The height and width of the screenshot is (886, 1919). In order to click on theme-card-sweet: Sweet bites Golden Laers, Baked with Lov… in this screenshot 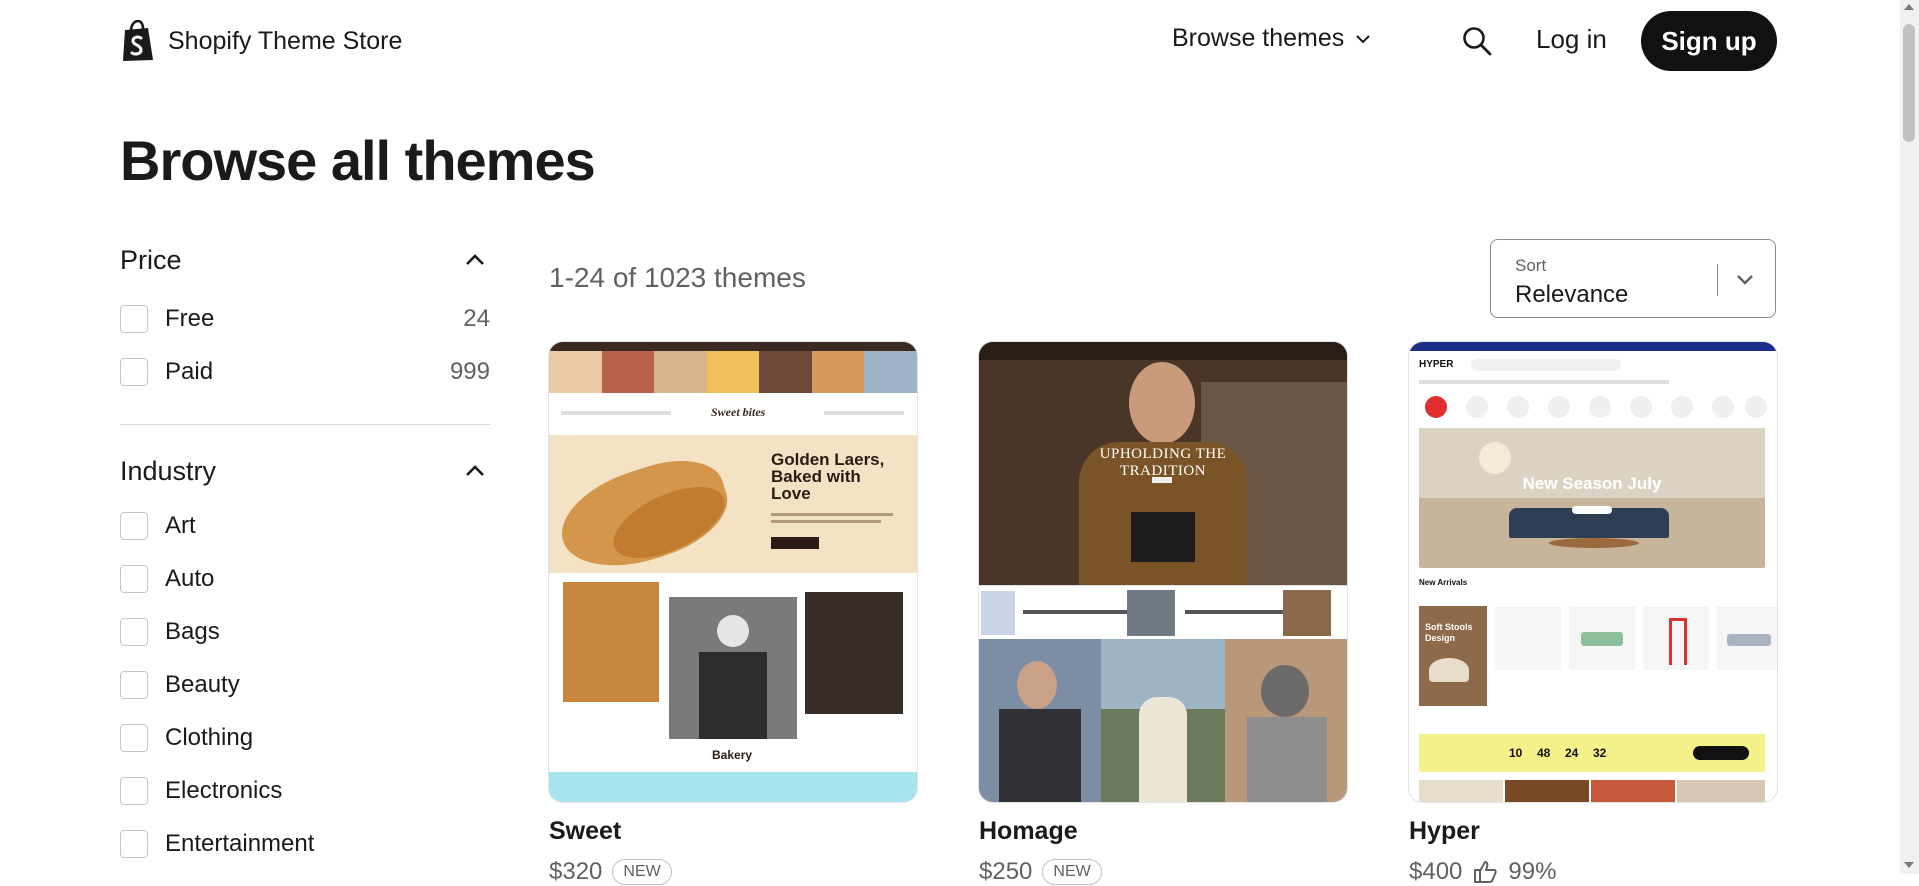, I will do `click(734, 613)`.